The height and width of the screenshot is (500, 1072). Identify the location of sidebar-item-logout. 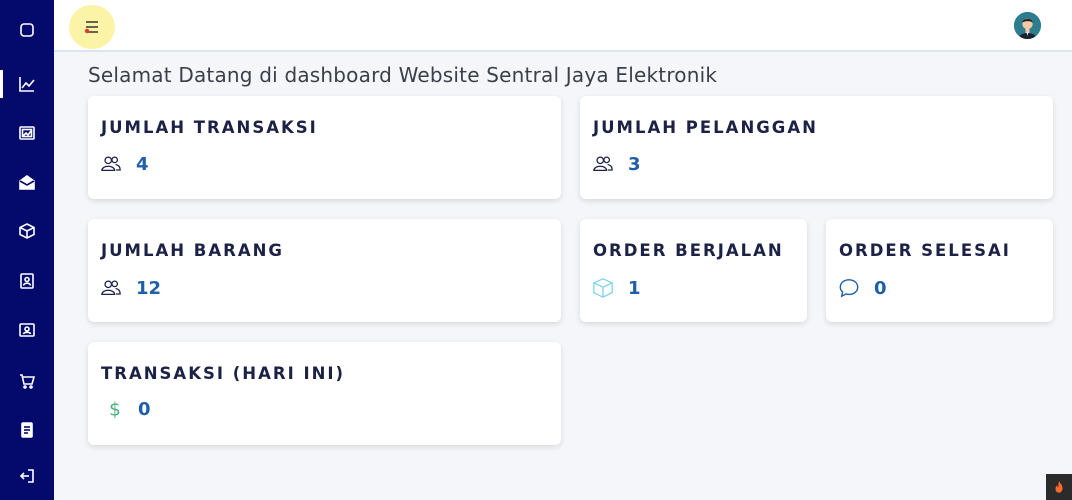
(27, 476).